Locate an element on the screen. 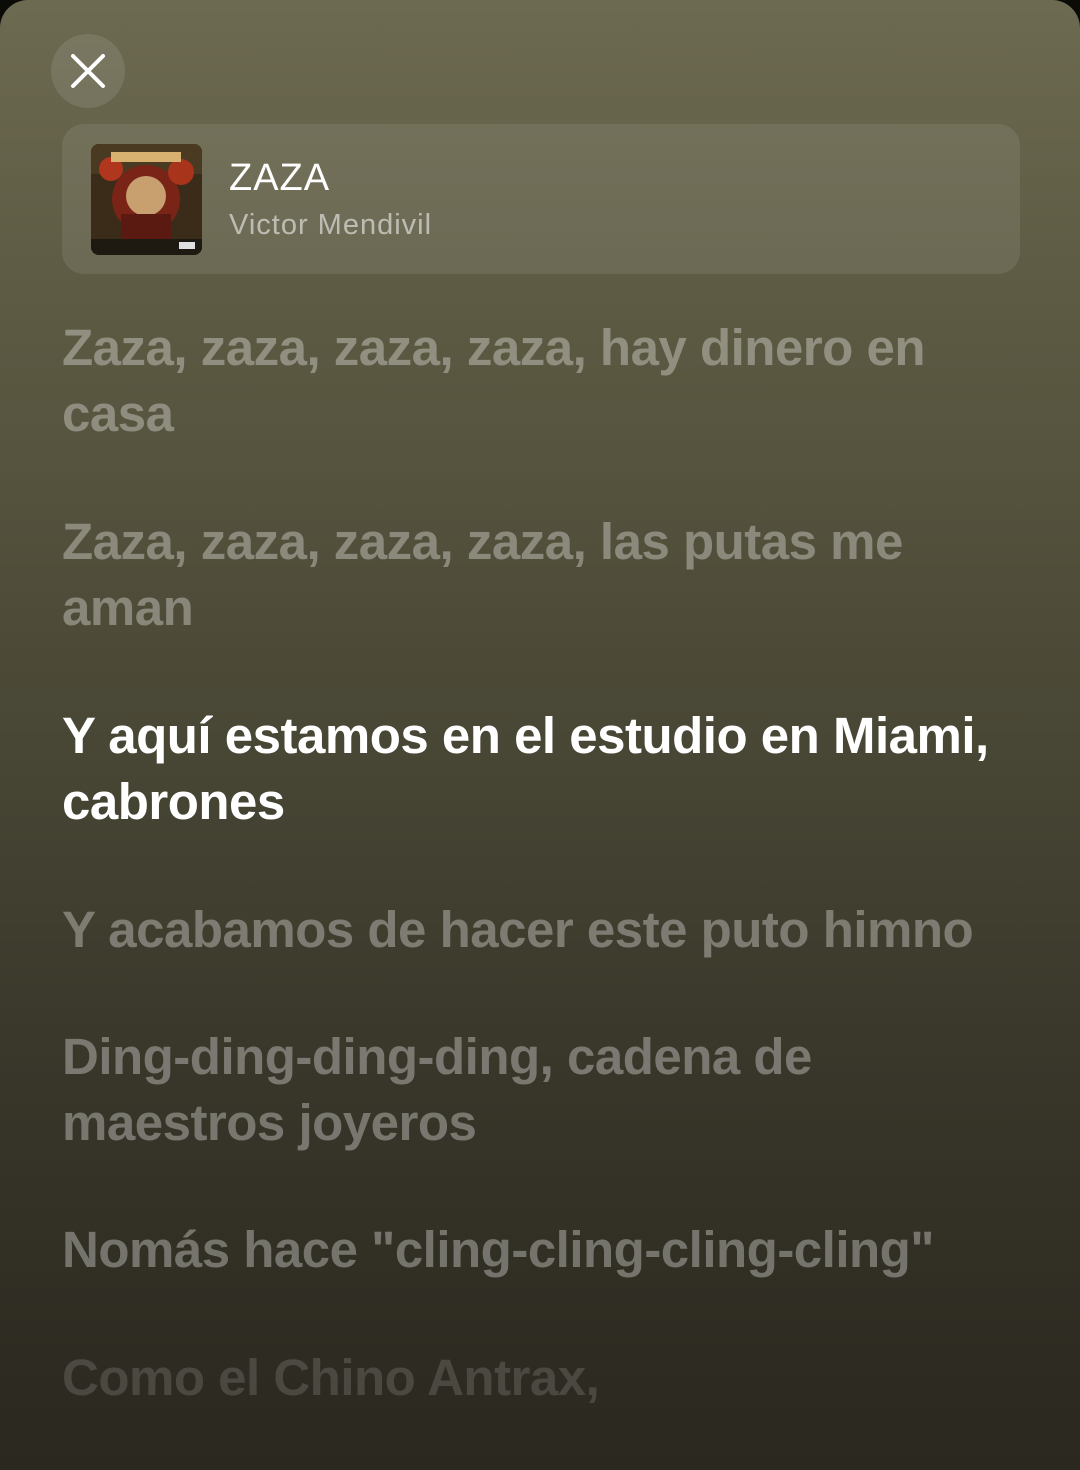 The width and height of the screenshot is (1080, 1470). album-artwork is located at coordinates (146, 199).